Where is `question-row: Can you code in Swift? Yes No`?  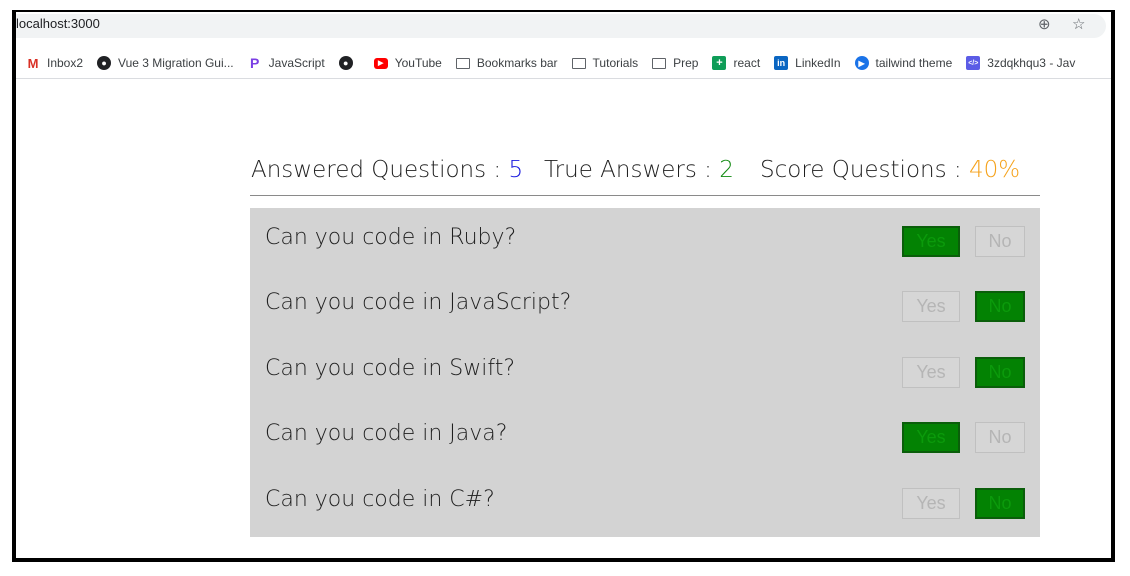
question-row: Can you code in Swift? Yes No is located at coordinates (645, 371).